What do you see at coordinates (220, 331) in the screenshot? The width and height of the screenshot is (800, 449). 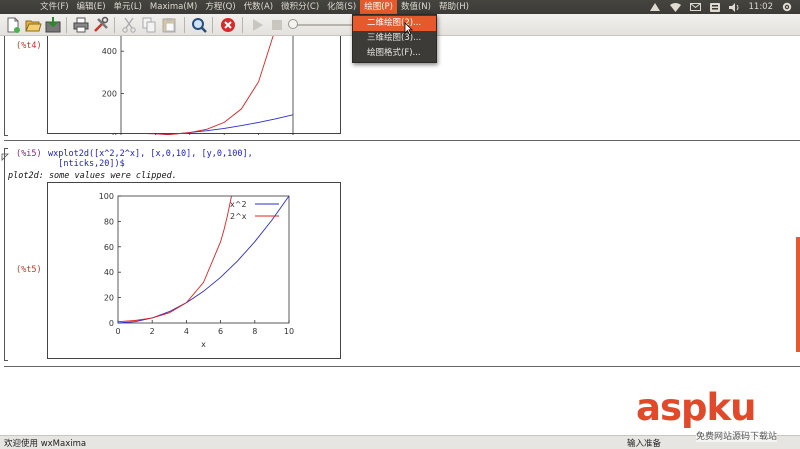 I see `x-tick-label: 6` at bounding box center [220, 331].